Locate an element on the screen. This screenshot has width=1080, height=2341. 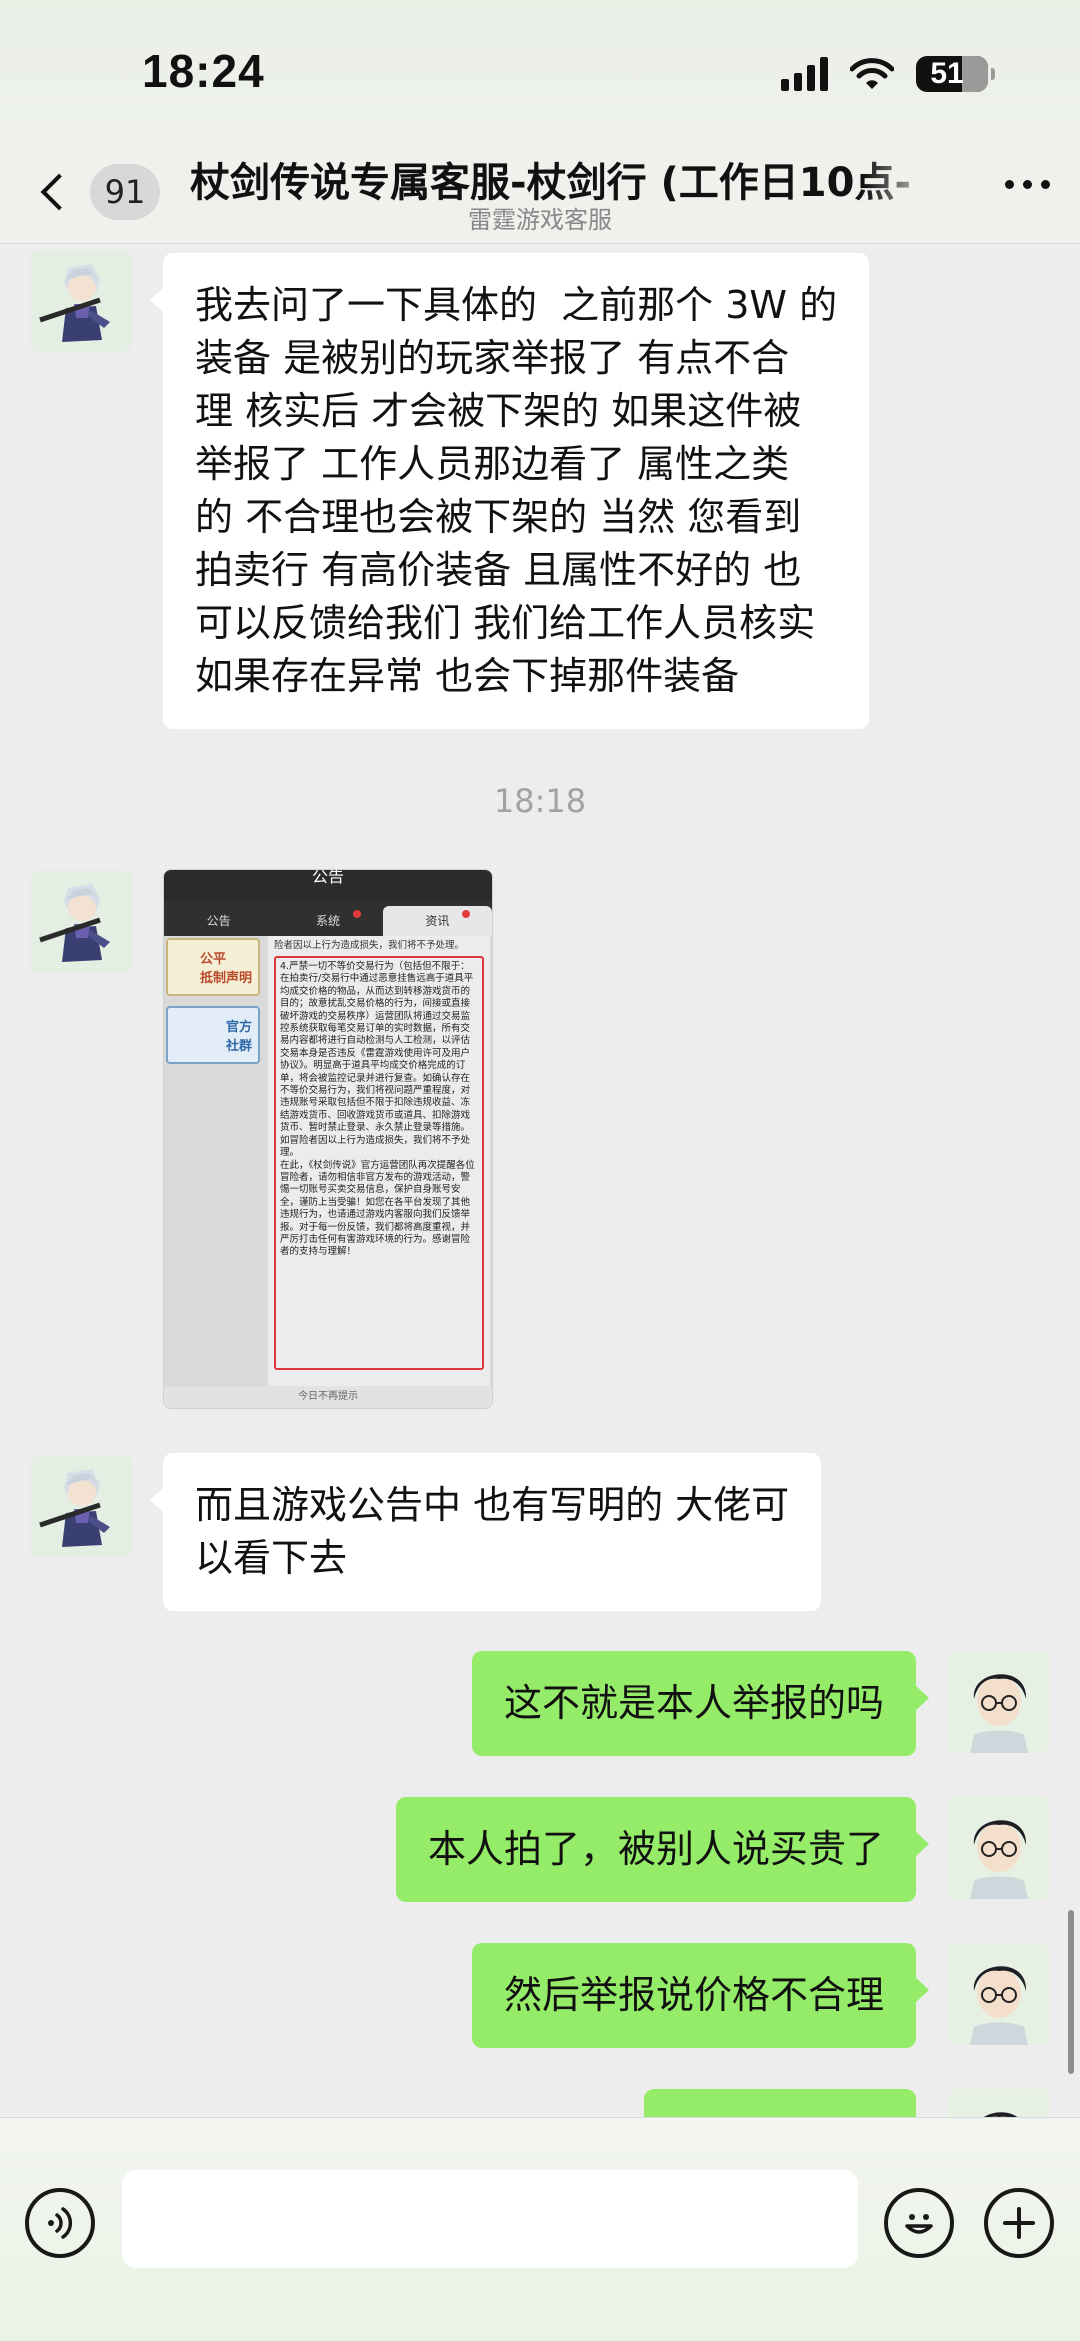
more-options-button is located at coordinates (1027, 184).